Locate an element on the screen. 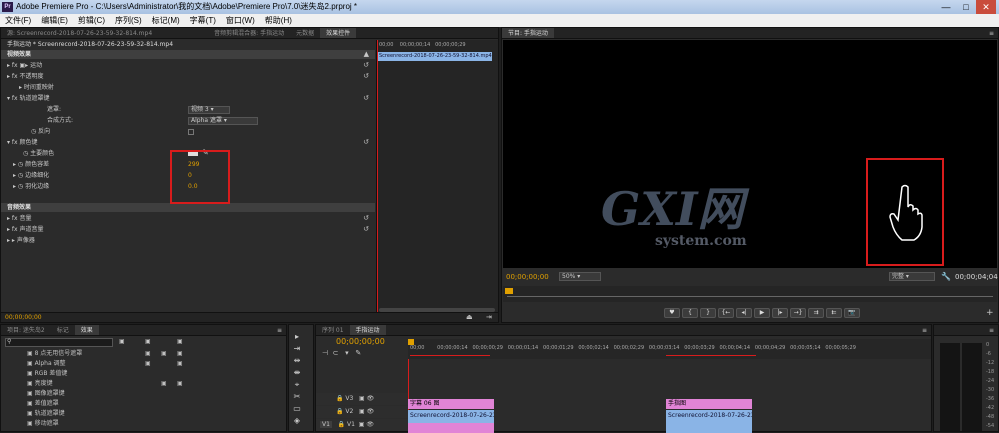  title-clip: 字幕 06 图 is located at coordinates (451, 404).